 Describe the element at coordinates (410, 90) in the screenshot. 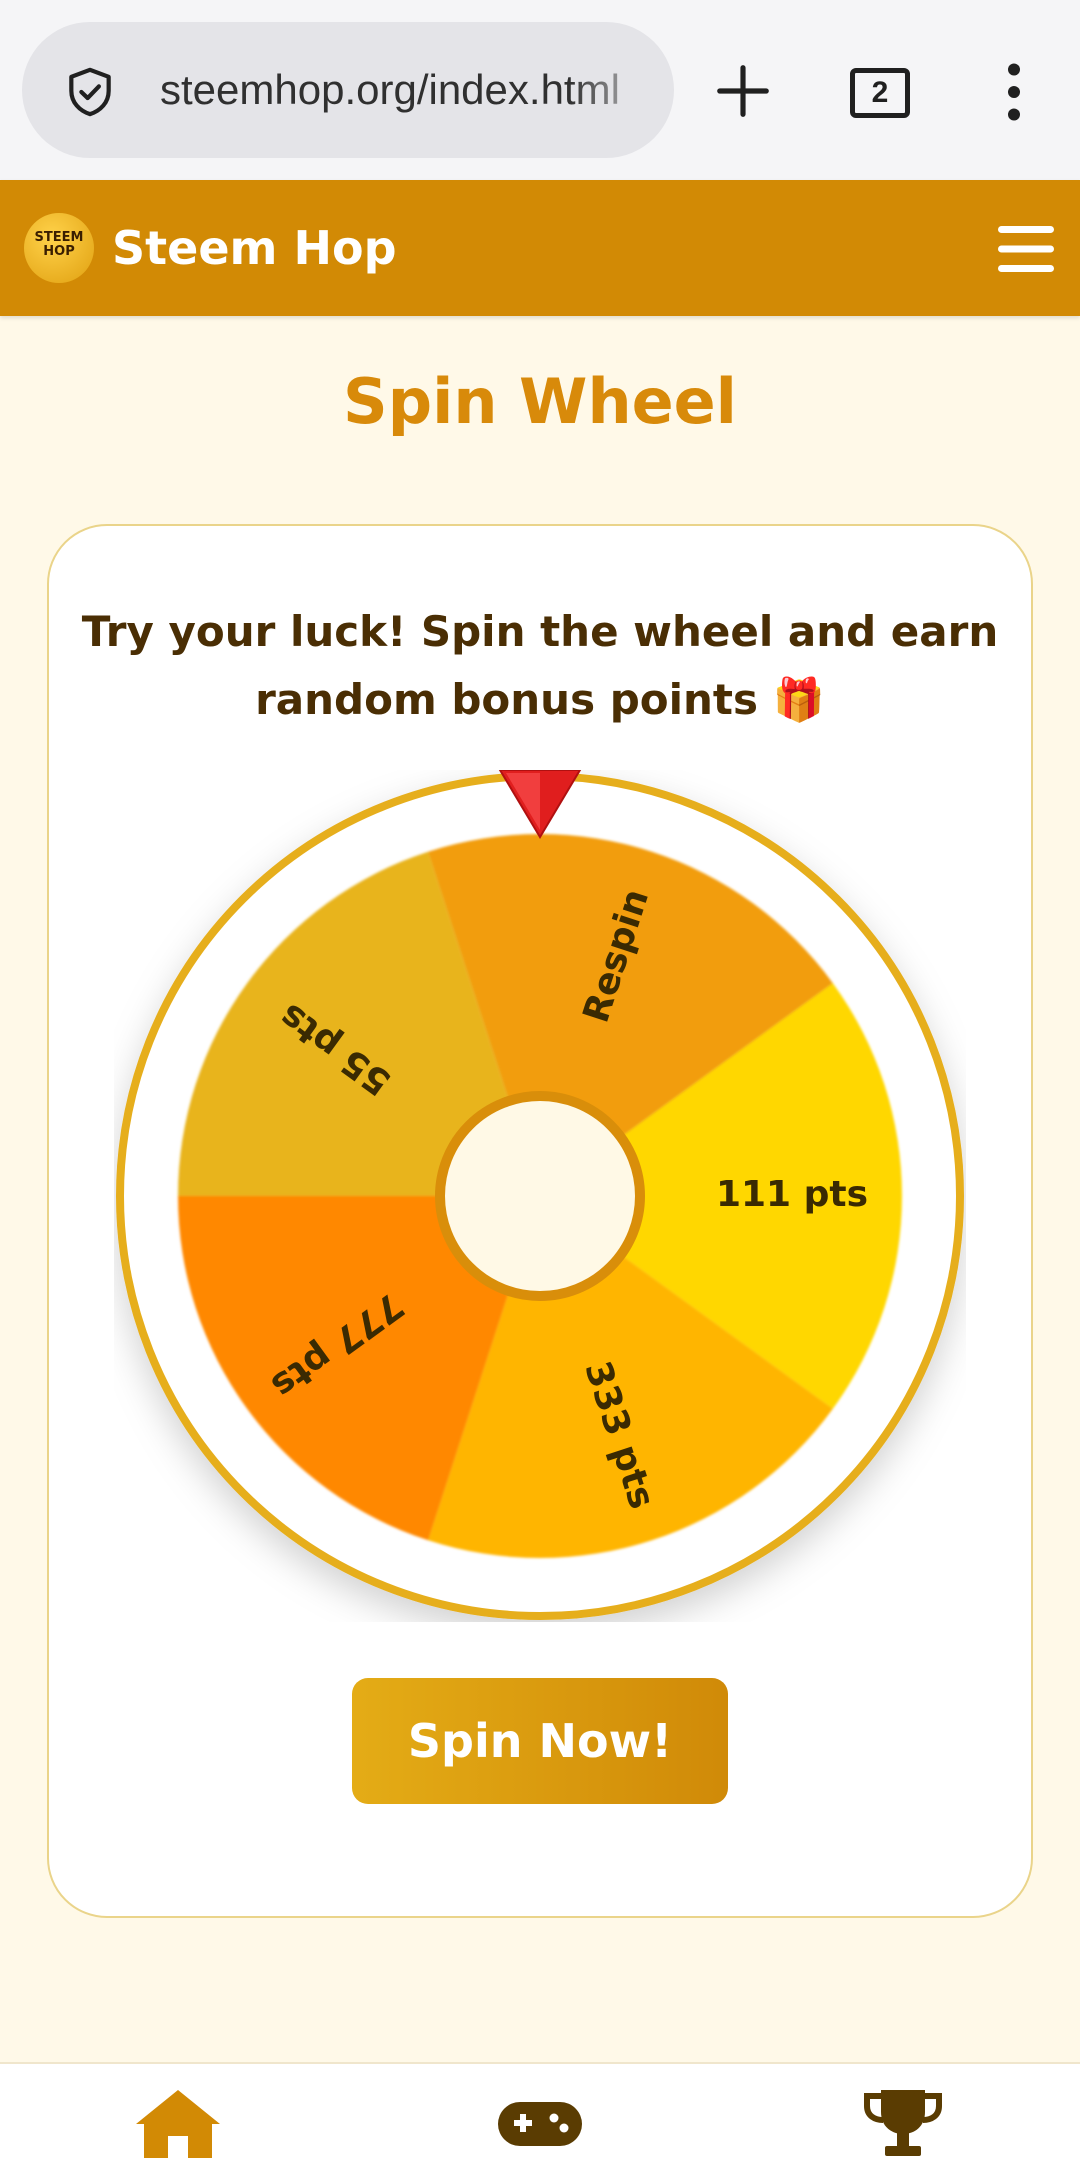

I see `url-text: steemhop.org/index.html` at that location.